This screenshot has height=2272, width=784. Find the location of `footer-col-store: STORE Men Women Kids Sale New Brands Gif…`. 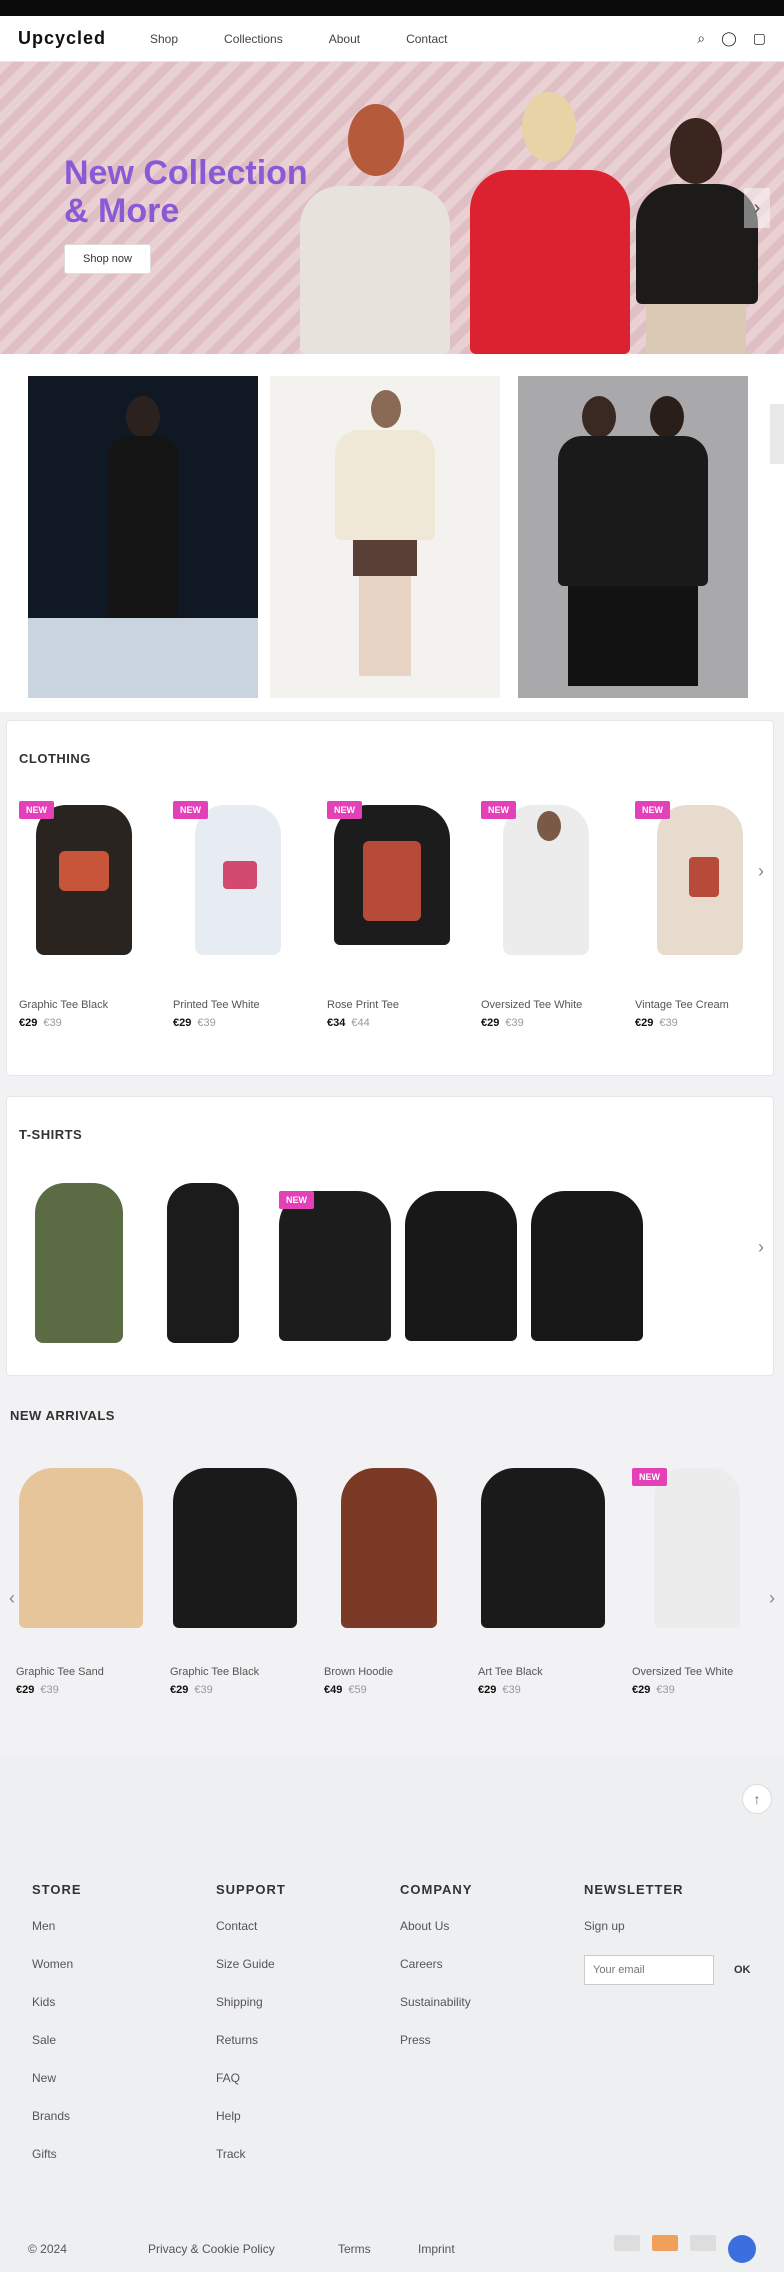

footer-col-store: STORE Men Women Kids Sale New Brands Gif… is located at coordinates (57, 2032).